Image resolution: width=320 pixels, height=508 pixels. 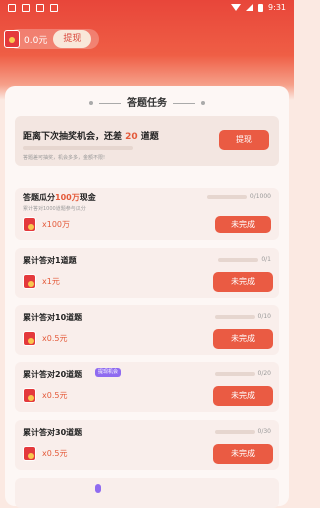 What do you see at coordinates (264, 316) in the screenshot?
I see `progress-count: 0/10` at bounding box center [264, 316].